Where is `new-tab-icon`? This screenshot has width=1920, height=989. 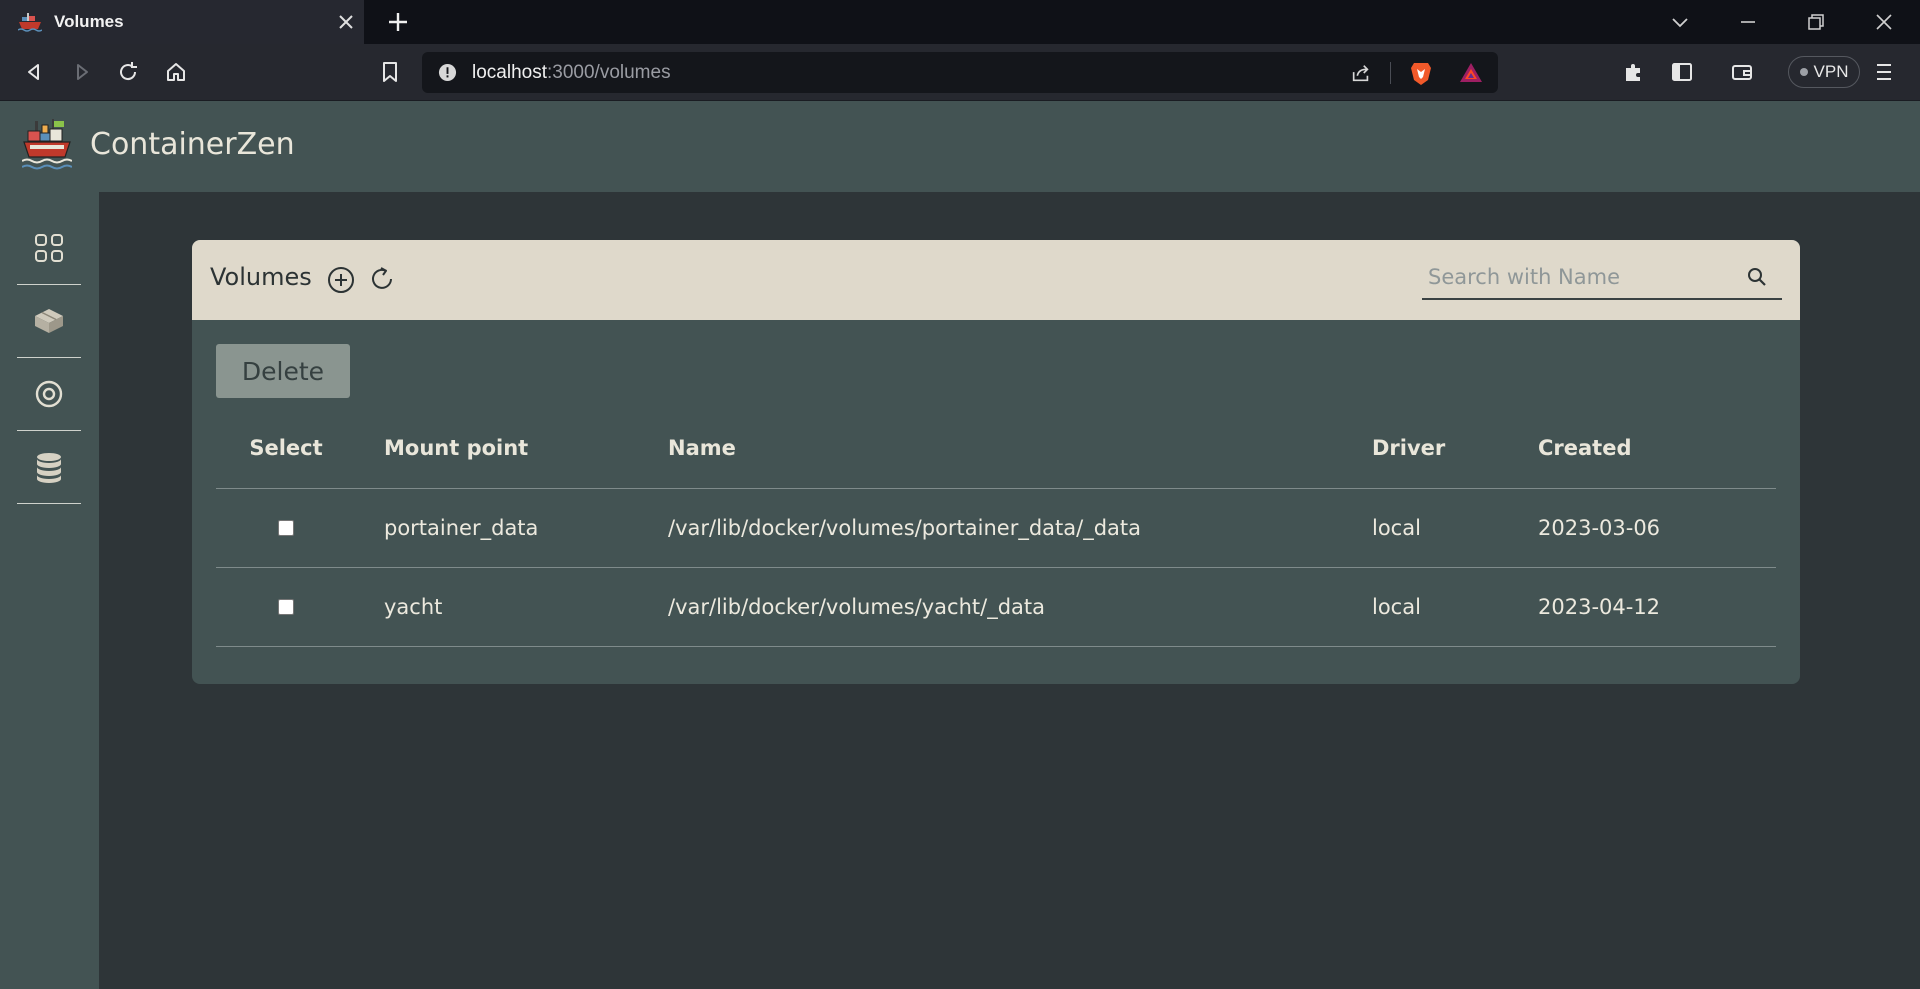
new-tab-icon is located at coordinates (398, 22).